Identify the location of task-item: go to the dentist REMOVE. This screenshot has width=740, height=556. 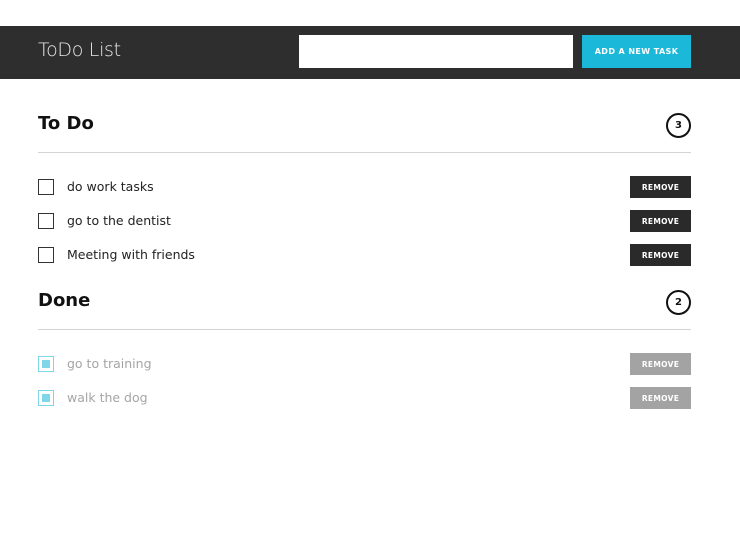
(364, 226).